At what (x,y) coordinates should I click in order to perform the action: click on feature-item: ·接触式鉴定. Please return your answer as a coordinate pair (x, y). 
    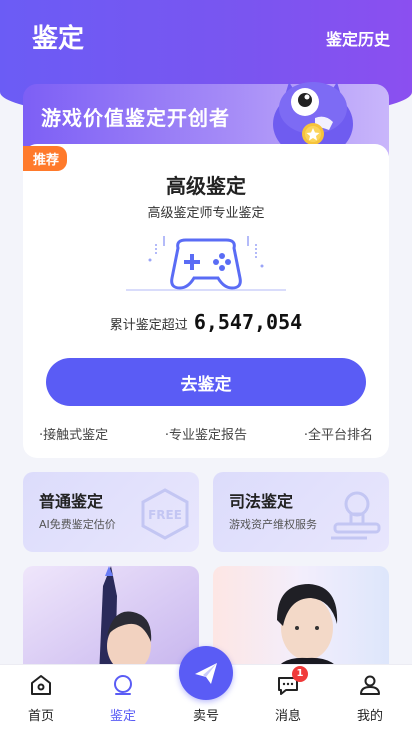
    Looking at the image, I should click on (74, 435).